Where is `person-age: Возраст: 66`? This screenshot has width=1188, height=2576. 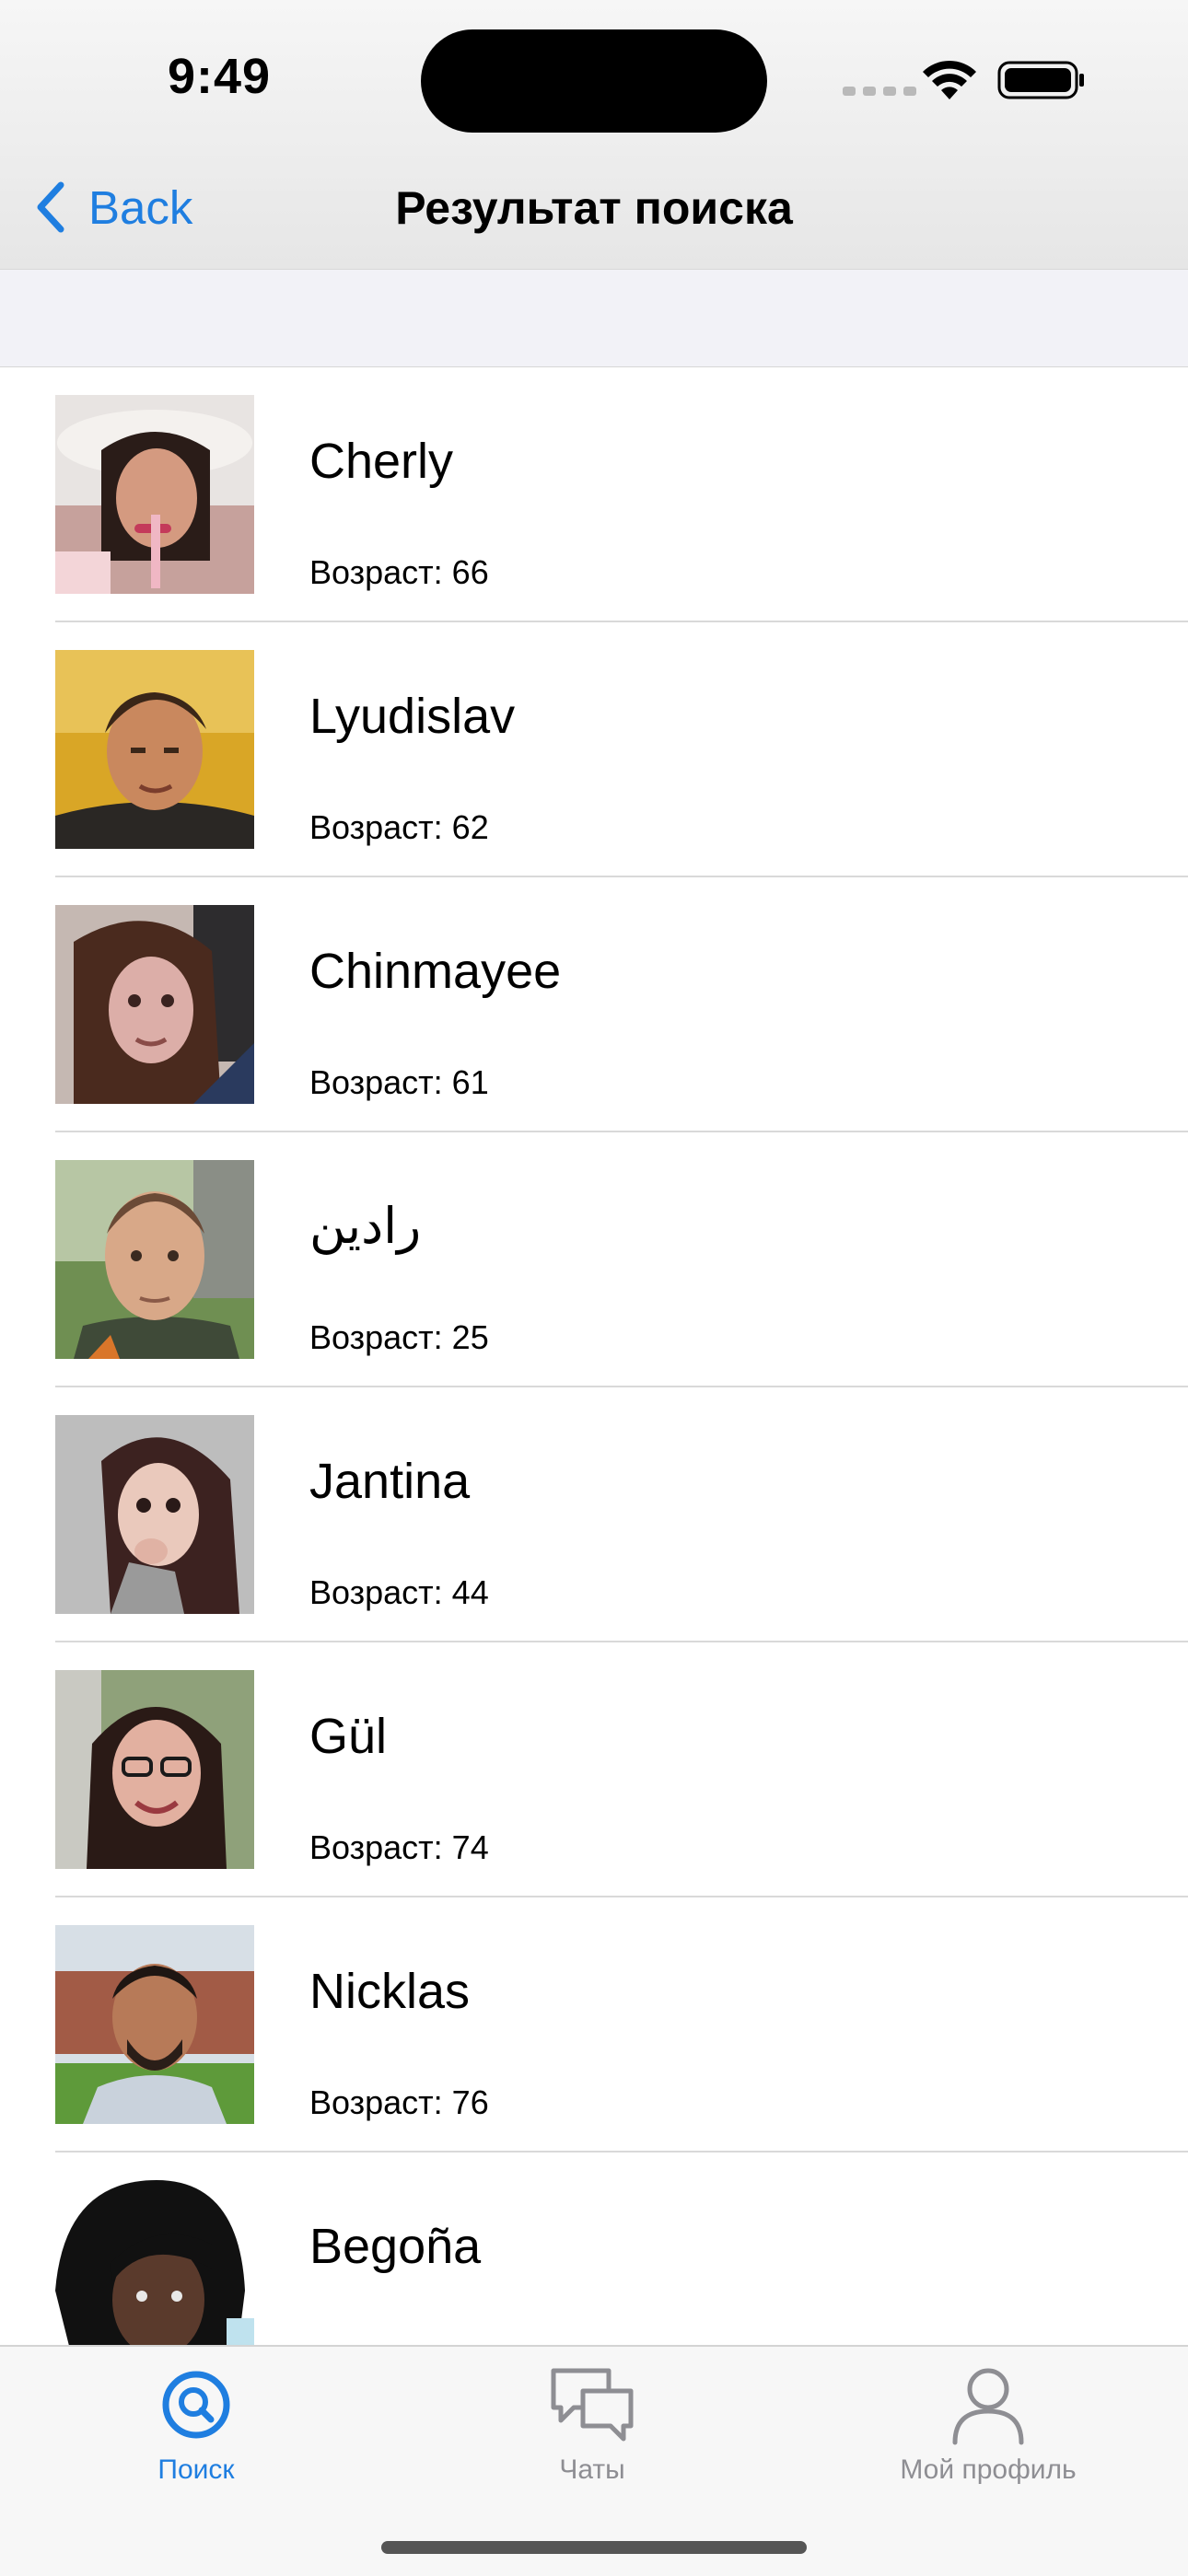 person-age: Возраст: 66 is located at coordinates (399, 572).